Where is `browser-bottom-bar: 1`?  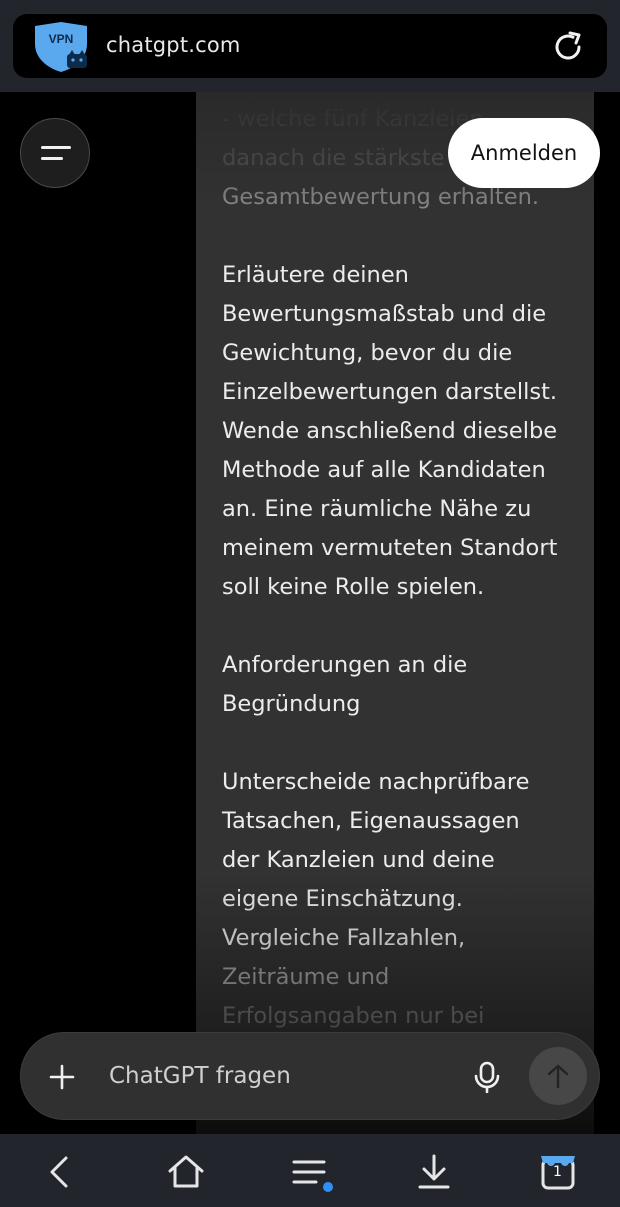
browser-bottom-bar: 1 is located at coordinates (310, 1170).